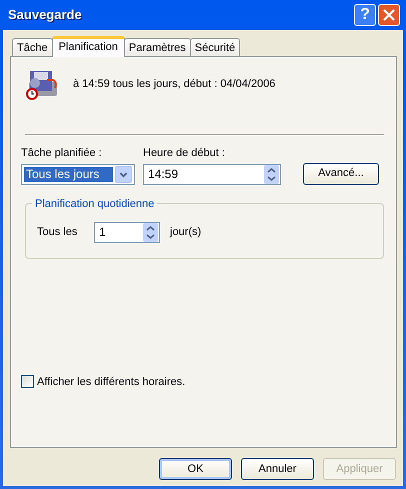  I want to click on tab: Planification, so click(88, 46).